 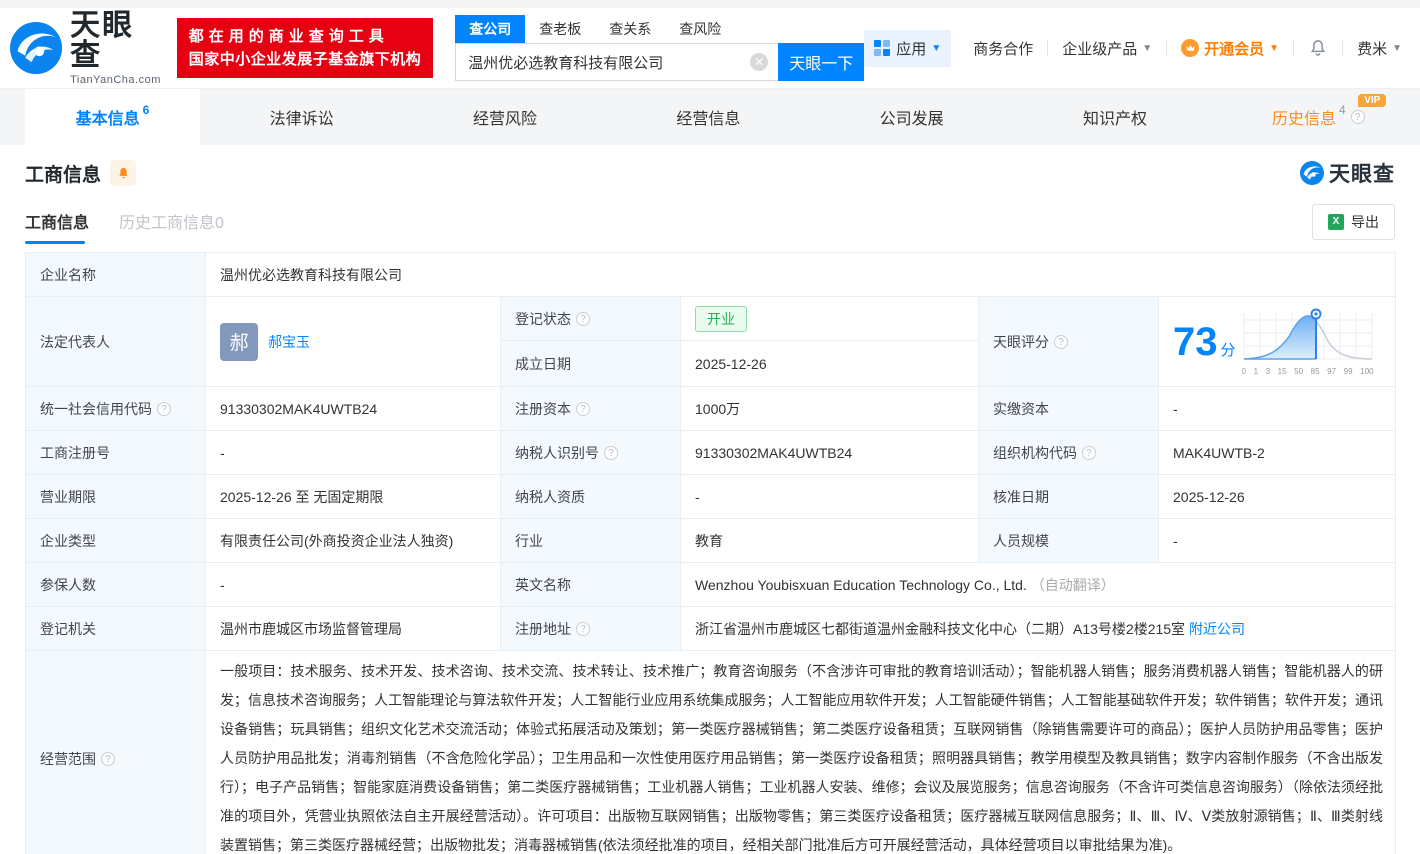 What do you see at coordinates (708, 119) in the screenshot?
I see `tab-operation-info-label: 经营信息` at bounding box center [708, 119].